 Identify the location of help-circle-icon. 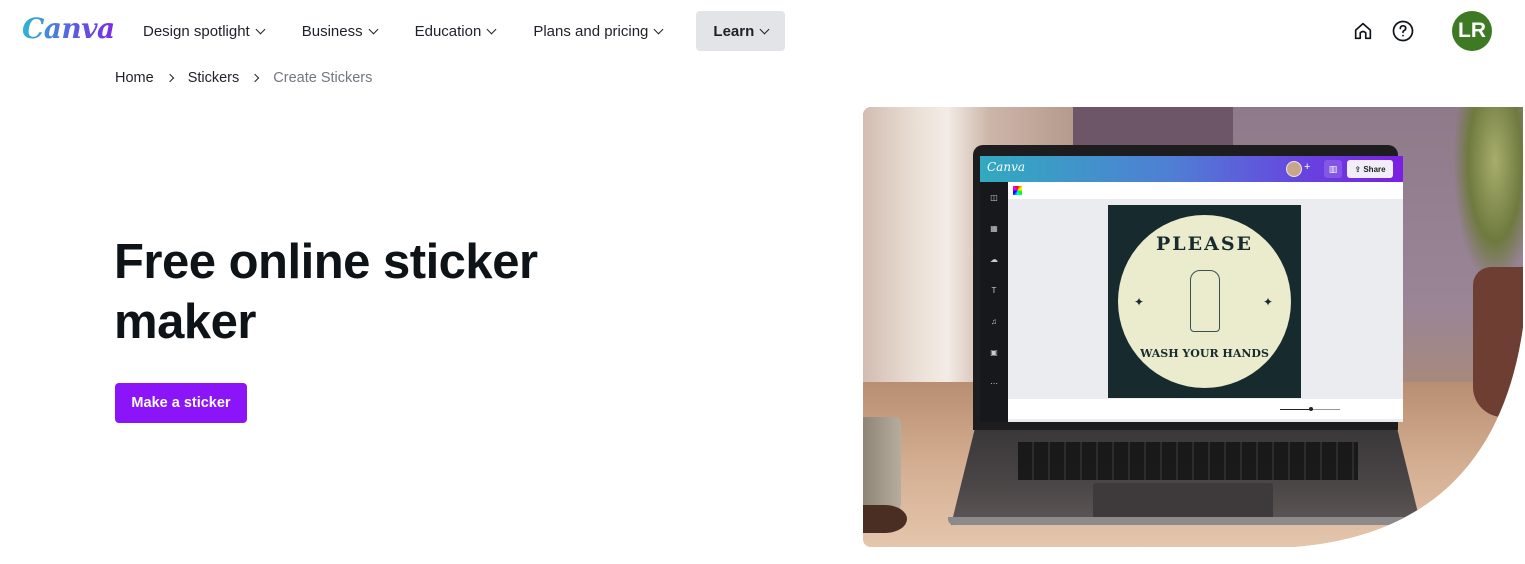
(1403, 31).